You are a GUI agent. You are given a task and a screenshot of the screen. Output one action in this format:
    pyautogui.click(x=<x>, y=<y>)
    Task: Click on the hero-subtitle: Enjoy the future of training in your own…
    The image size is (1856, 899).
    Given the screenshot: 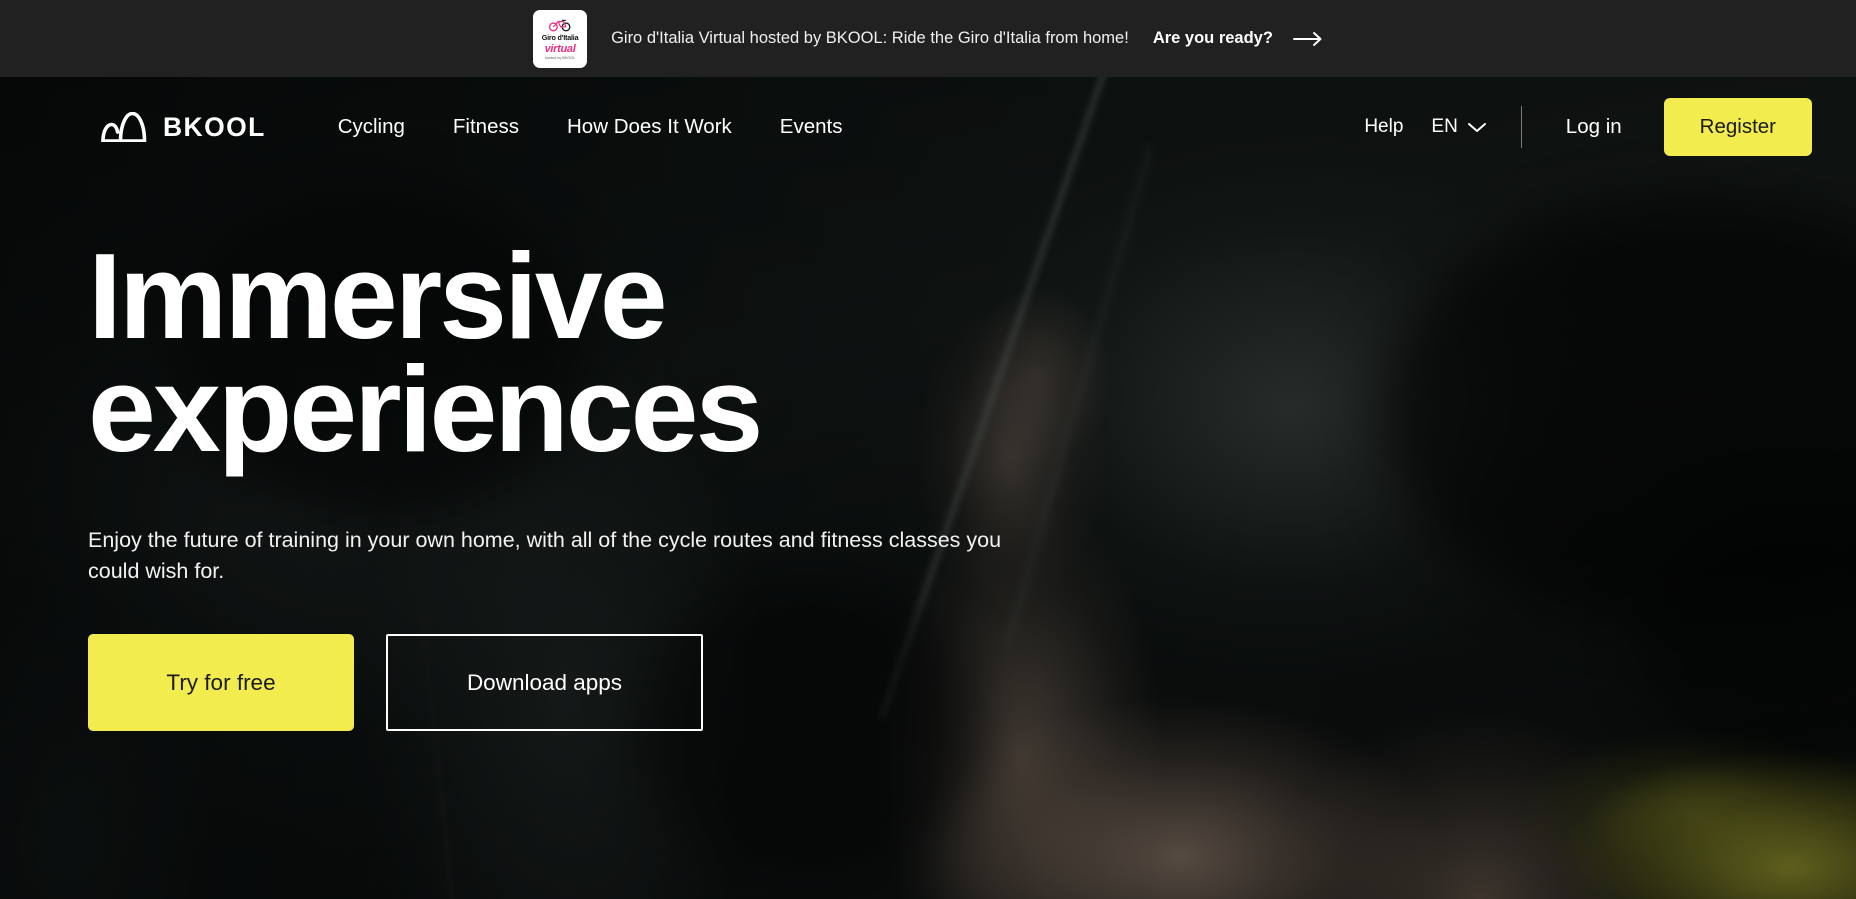 What is the action you would take?
    pyautogui.click(x=545, y=555)
    